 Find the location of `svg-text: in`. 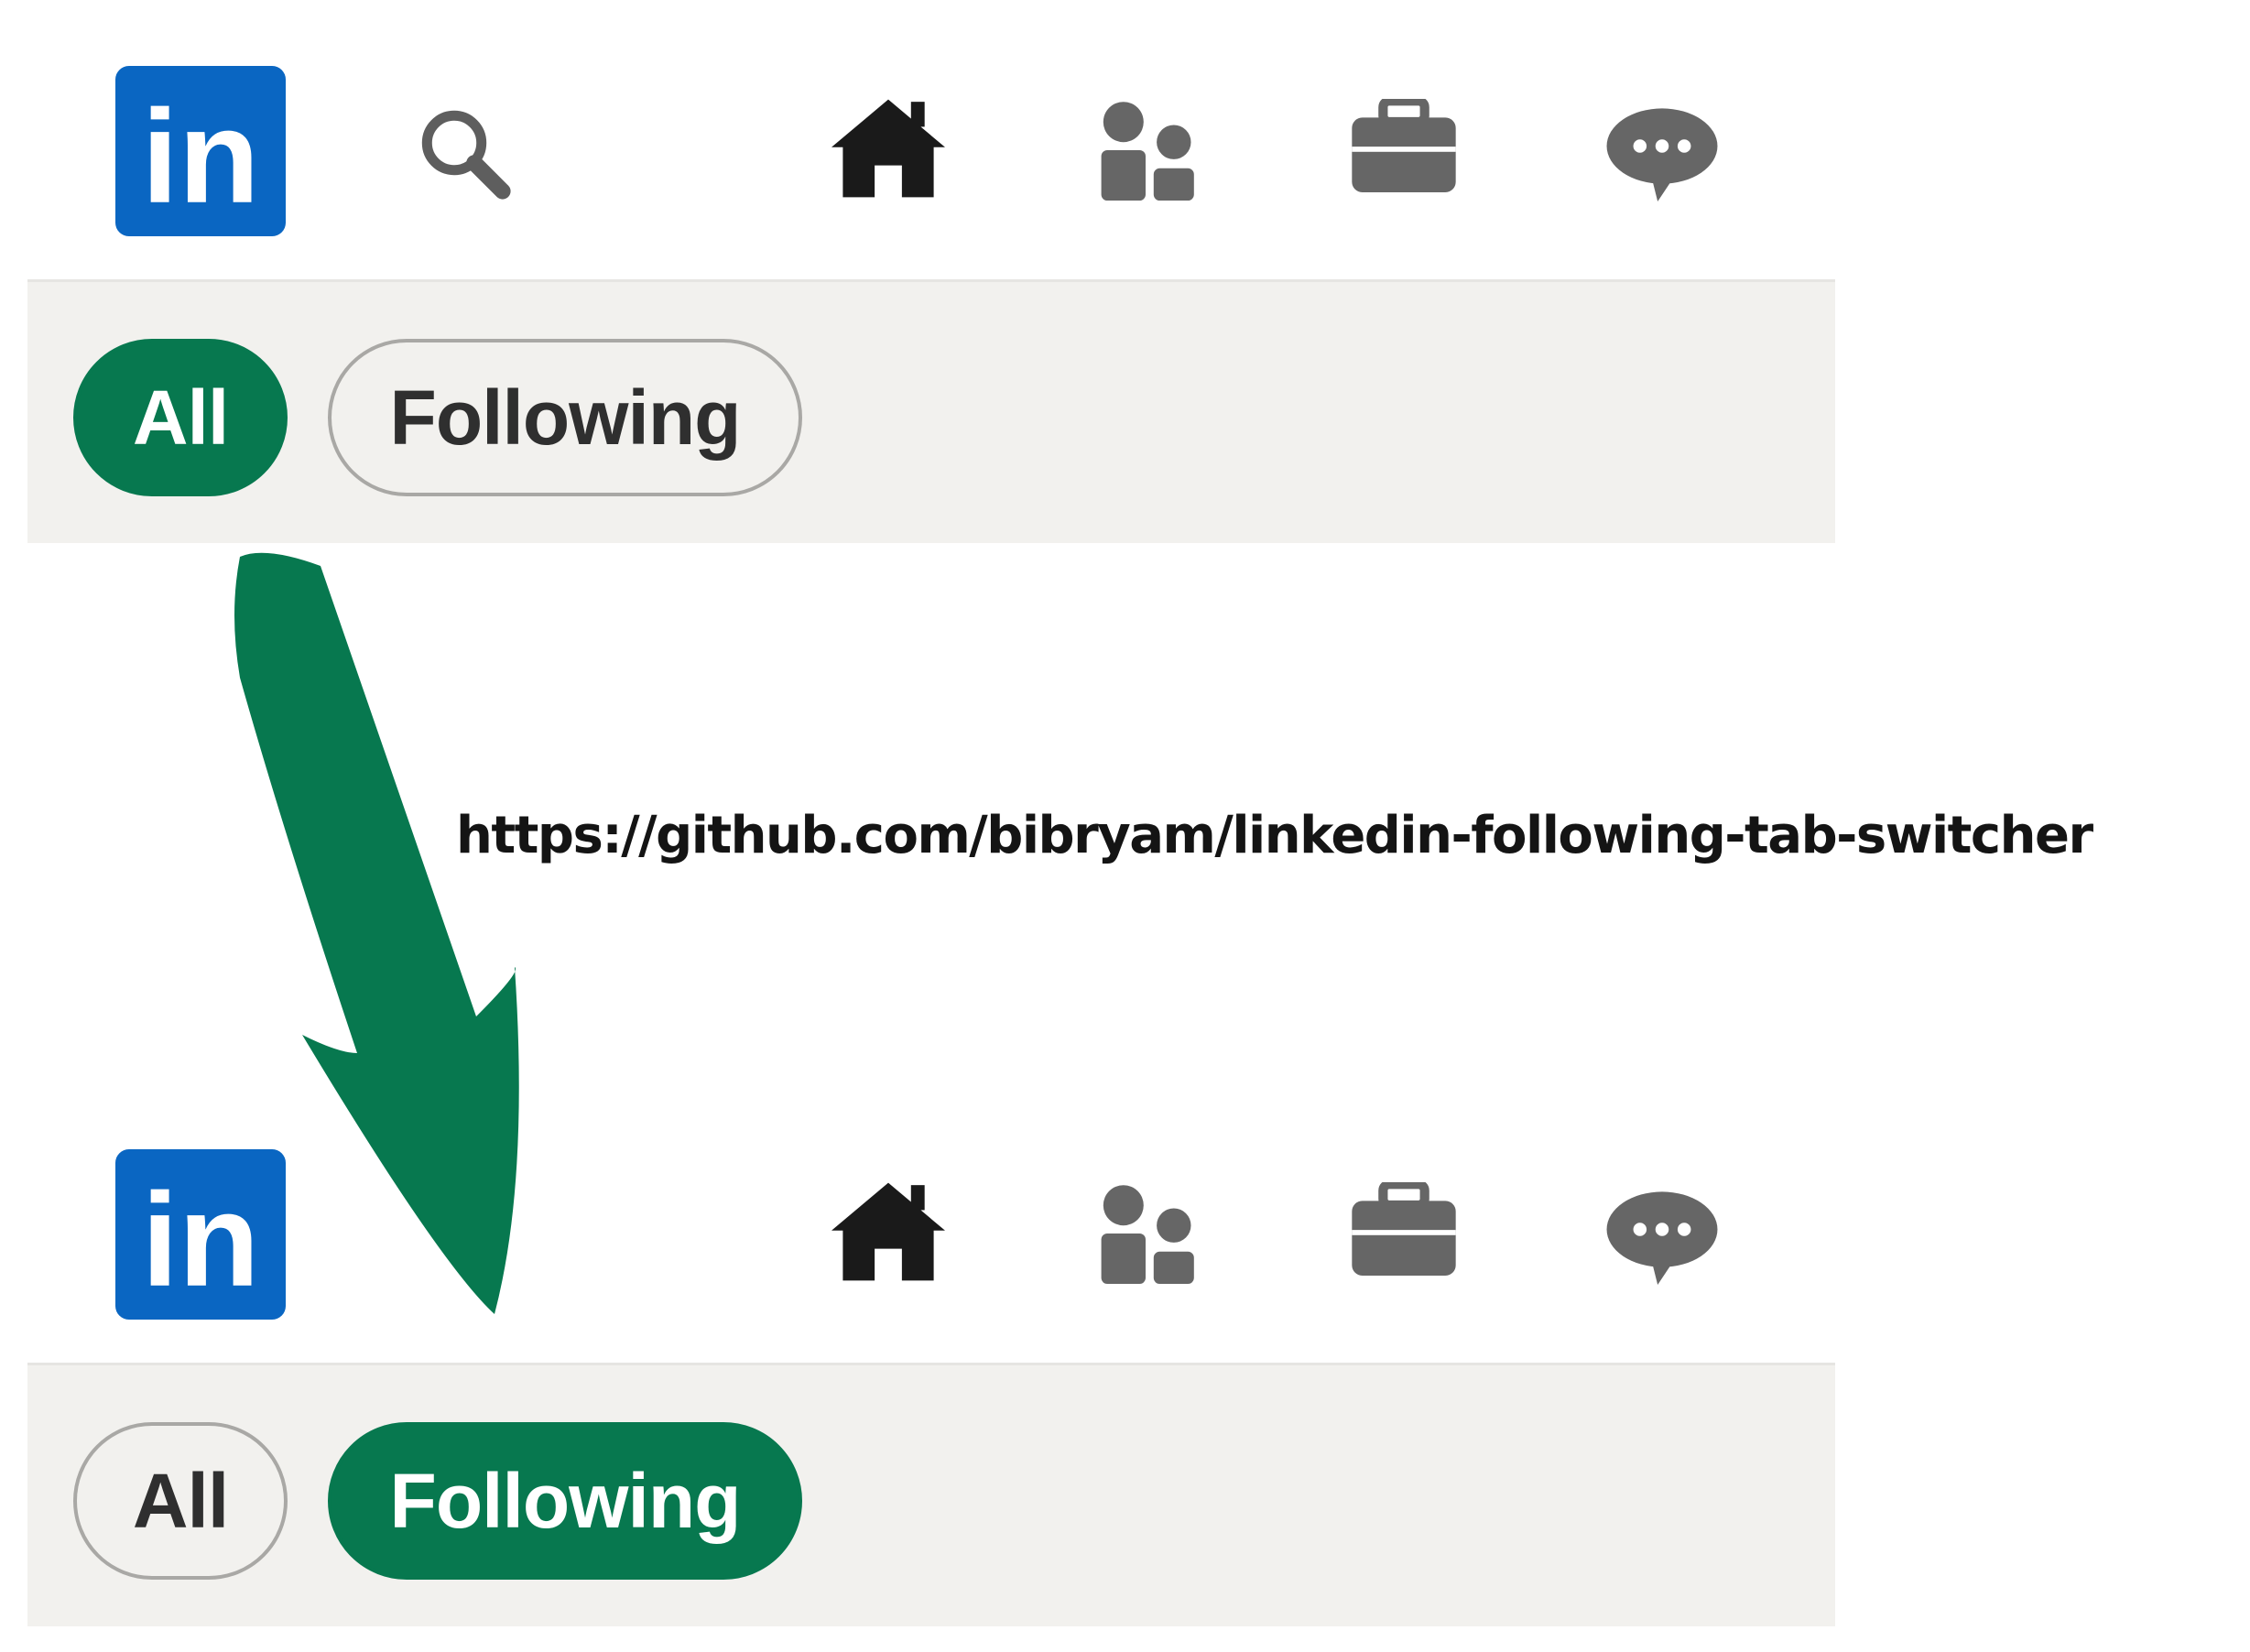

svg-text: in is located at coordinates (201, 156).